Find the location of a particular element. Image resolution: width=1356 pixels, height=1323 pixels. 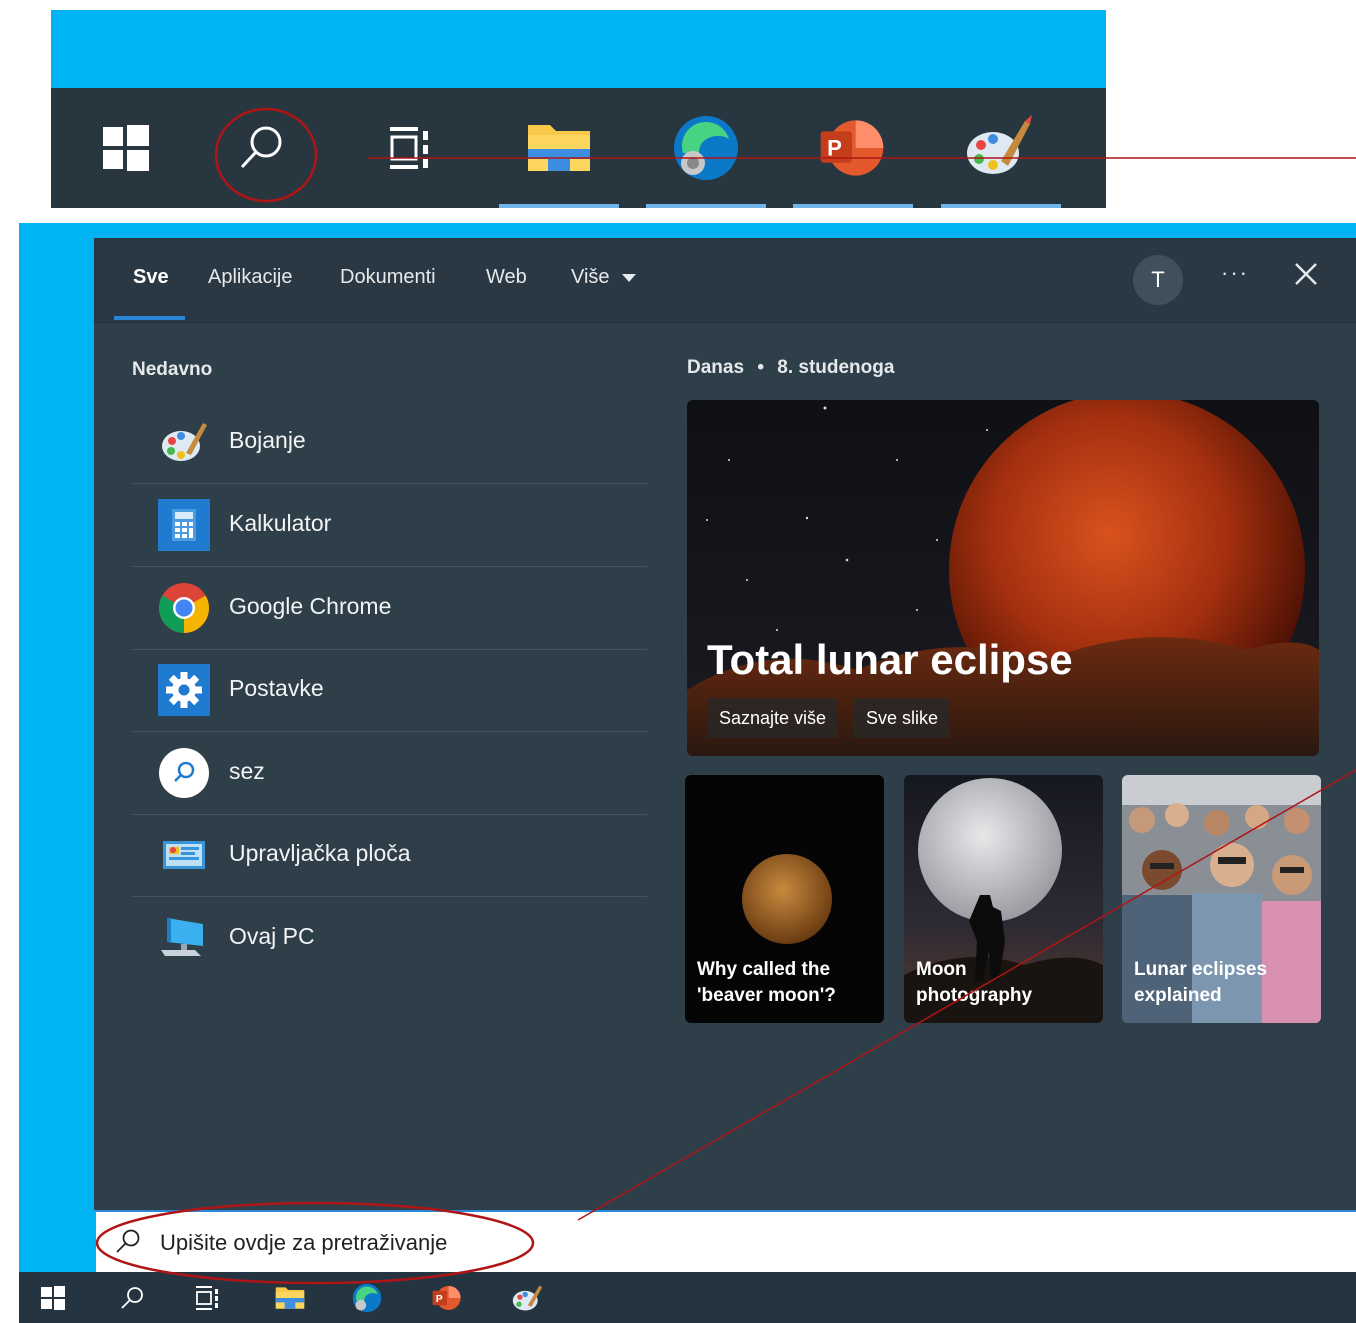

search-input is located at coordinates (710, 1243).